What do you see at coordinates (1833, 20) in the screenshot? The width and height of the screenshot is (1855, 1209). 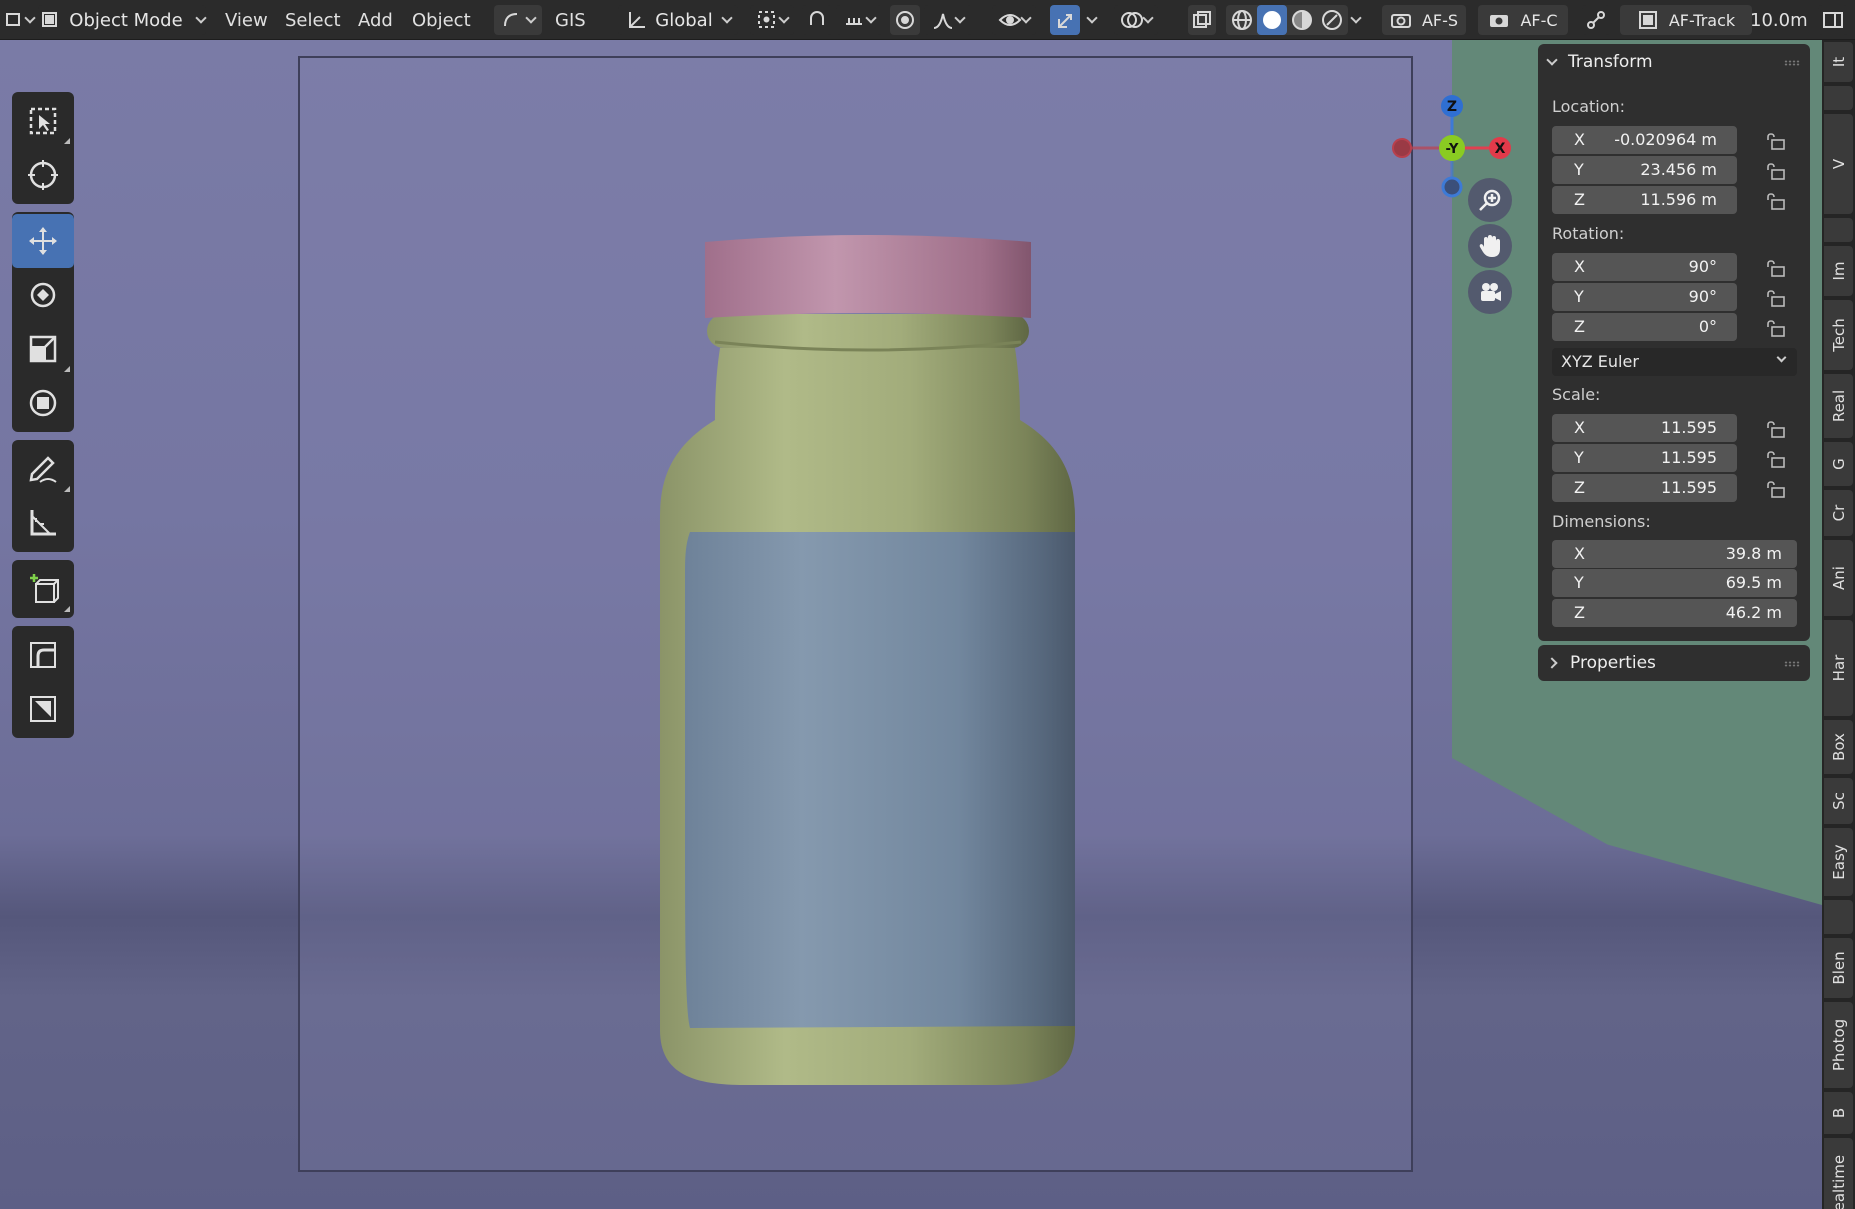 I see `toggle-sidebar-button` at bounding box center [1833, 20].